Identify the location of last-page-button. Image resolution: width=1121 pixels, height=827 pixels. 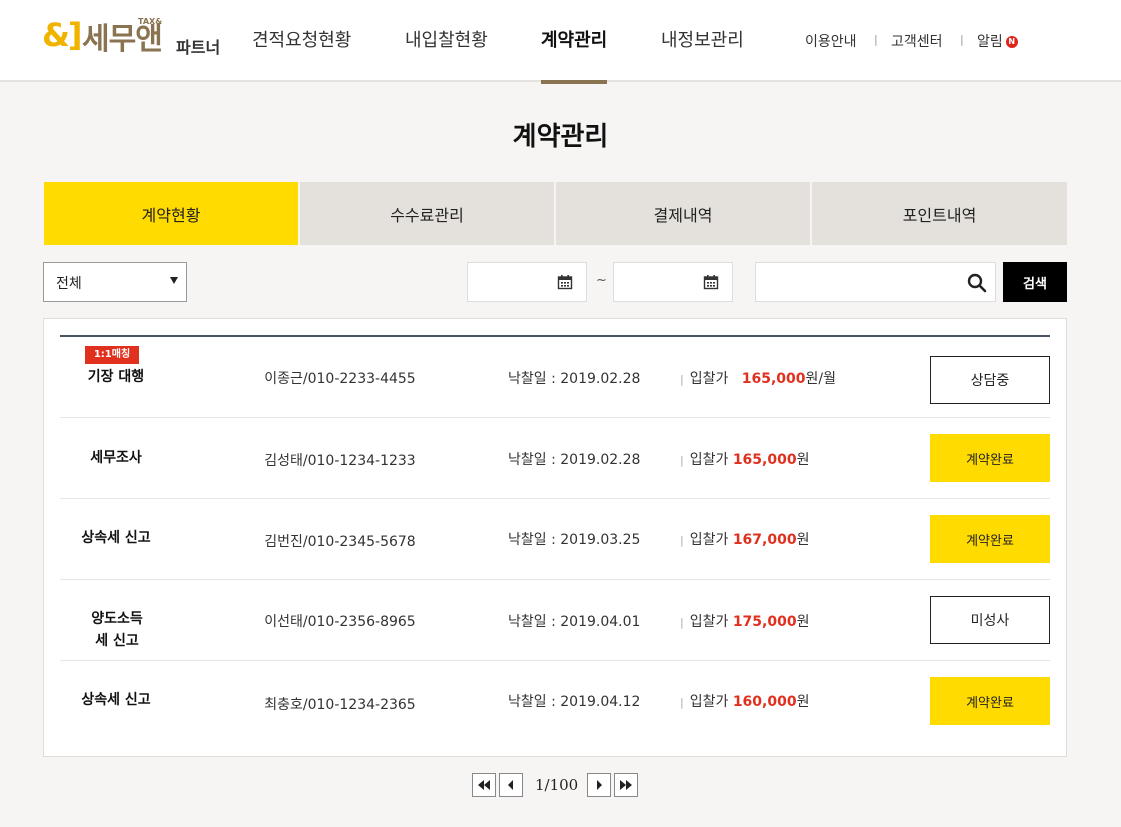
(626, 785).